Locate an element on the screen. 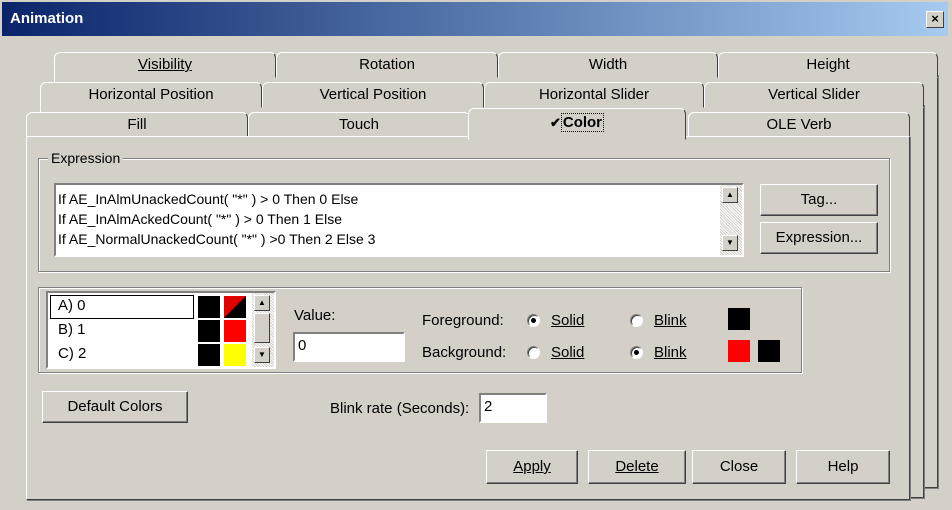  foreground-blink-radio is located at coordinates (636, 320).